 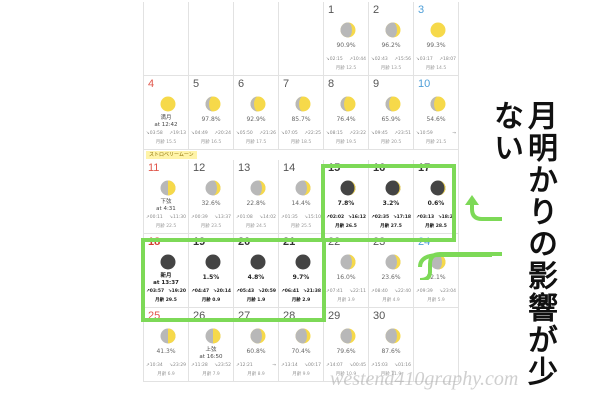 What do you see at coordinates (256, 271) in the screenshot?
I see `day-cell: 20 4.8% ↗05:43 ↘20:59 月齢 1.9` at bounding box center [256, 271].